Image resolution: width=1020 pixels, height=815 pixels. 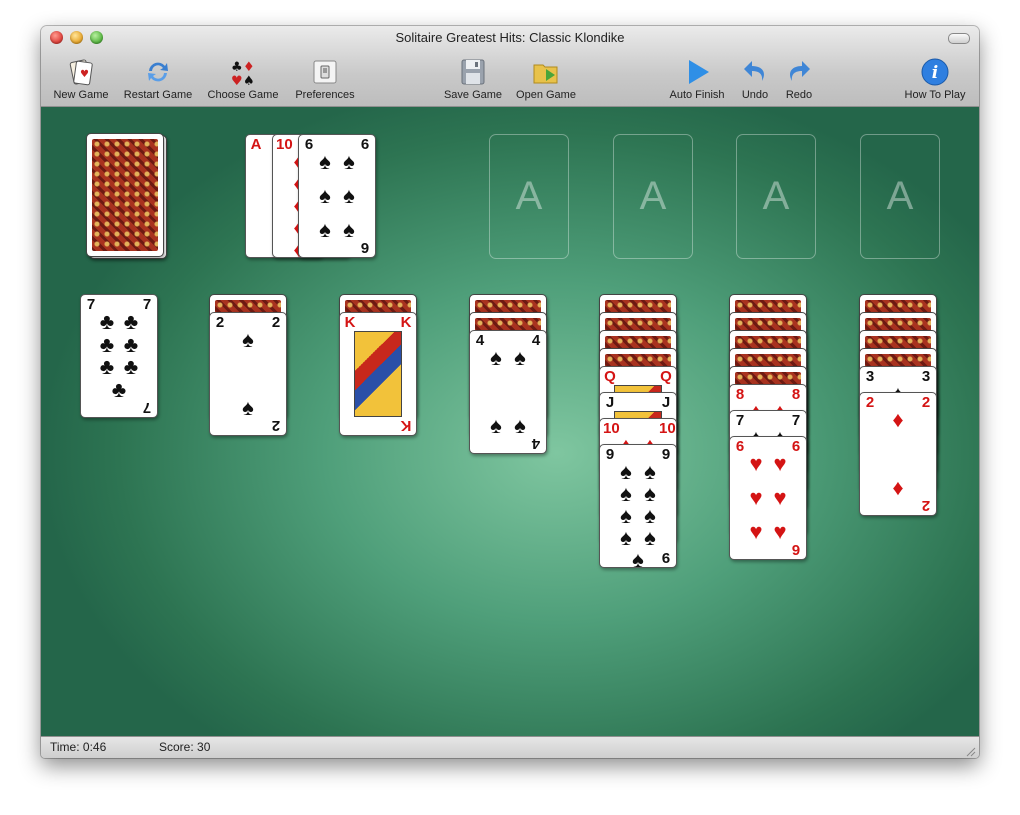 I want to click on svg-text: i, so click(x=935, y=73).